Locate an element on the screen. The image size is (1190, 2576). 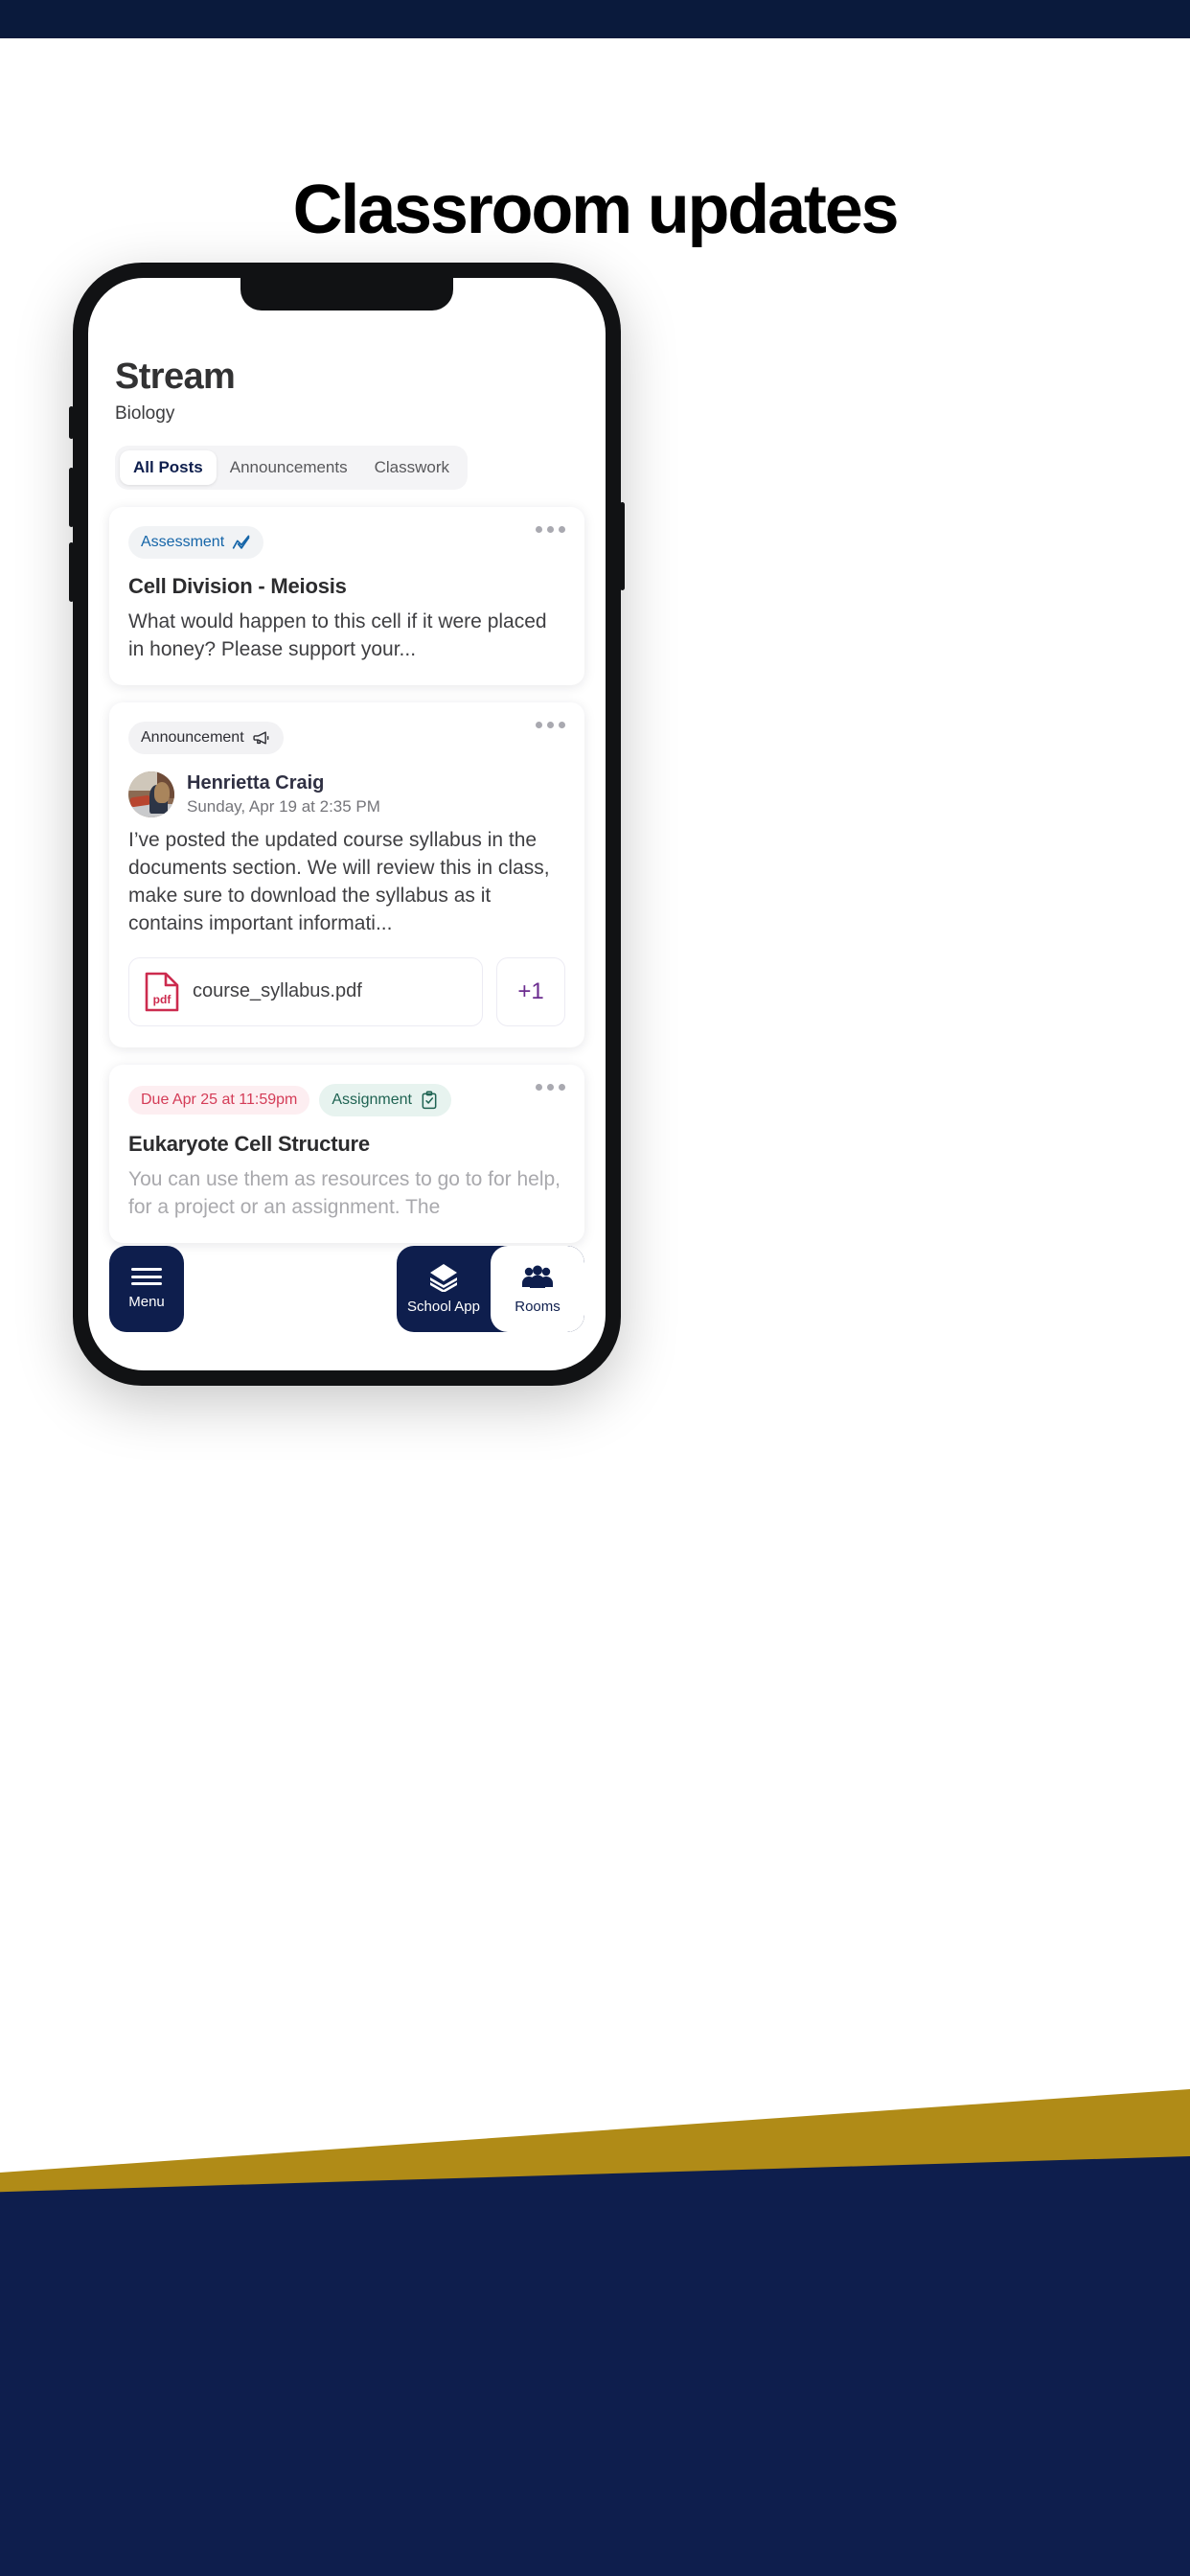
trend-check-icon is located at coordinates (242, 542).